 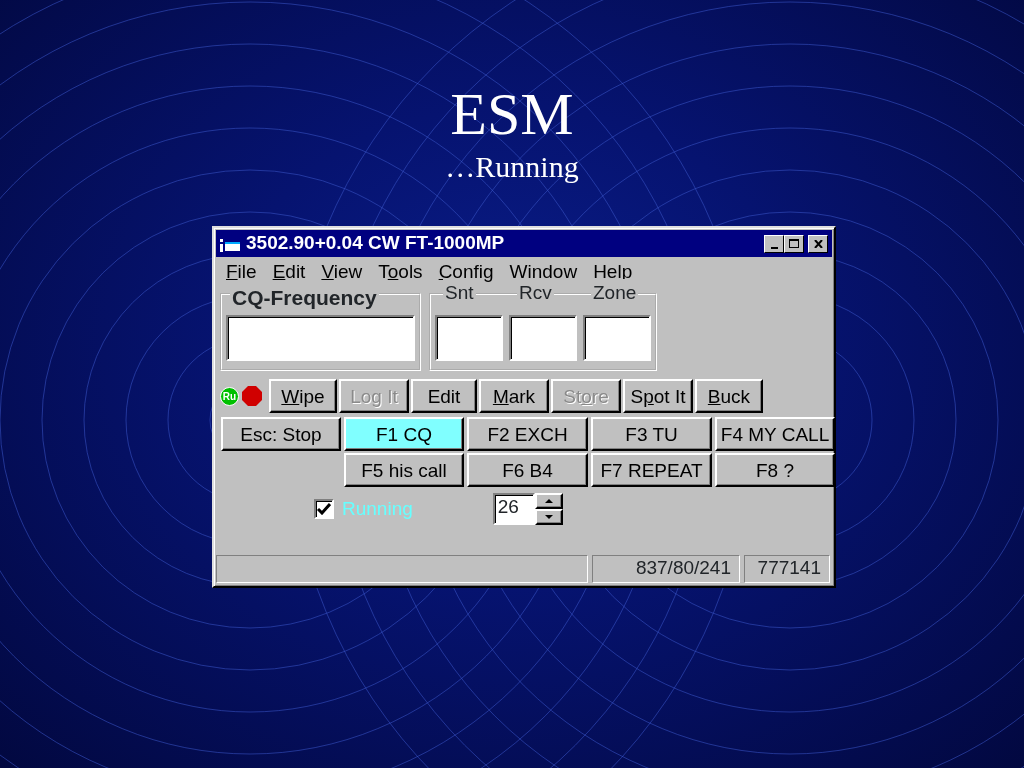 I want to click on function-key-button: F8 ?, so click(x=775, y=470).